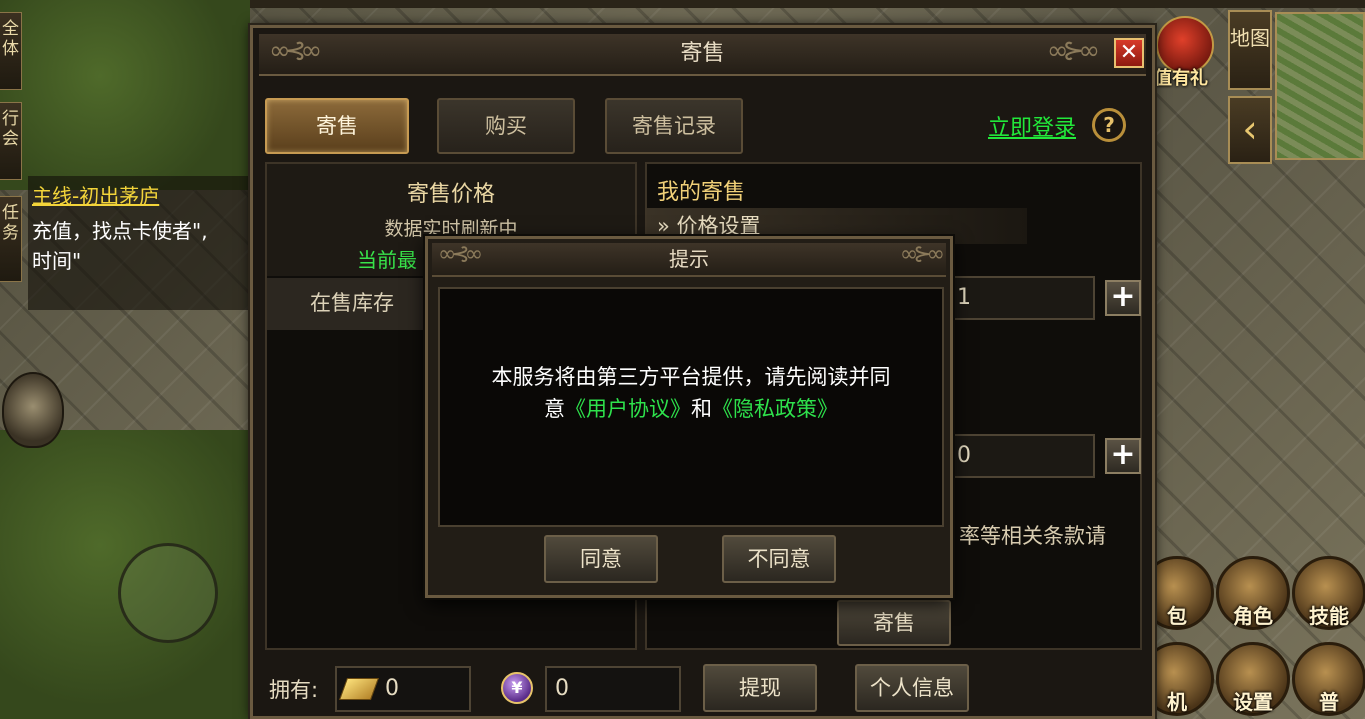 This screenshot has width=1365, height=719. Describe the element at coordinates (1022, 456) in the screenshot. I see `price-input: 0` at that location.